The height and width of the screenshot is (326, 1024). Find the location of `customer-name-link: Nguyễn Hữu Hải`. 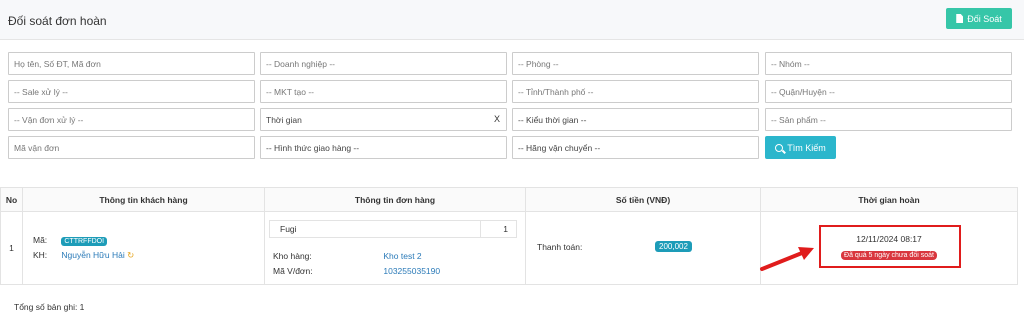

customer-name-link: Nguyễn Hữu Hải is located at coordinates (92, 255).